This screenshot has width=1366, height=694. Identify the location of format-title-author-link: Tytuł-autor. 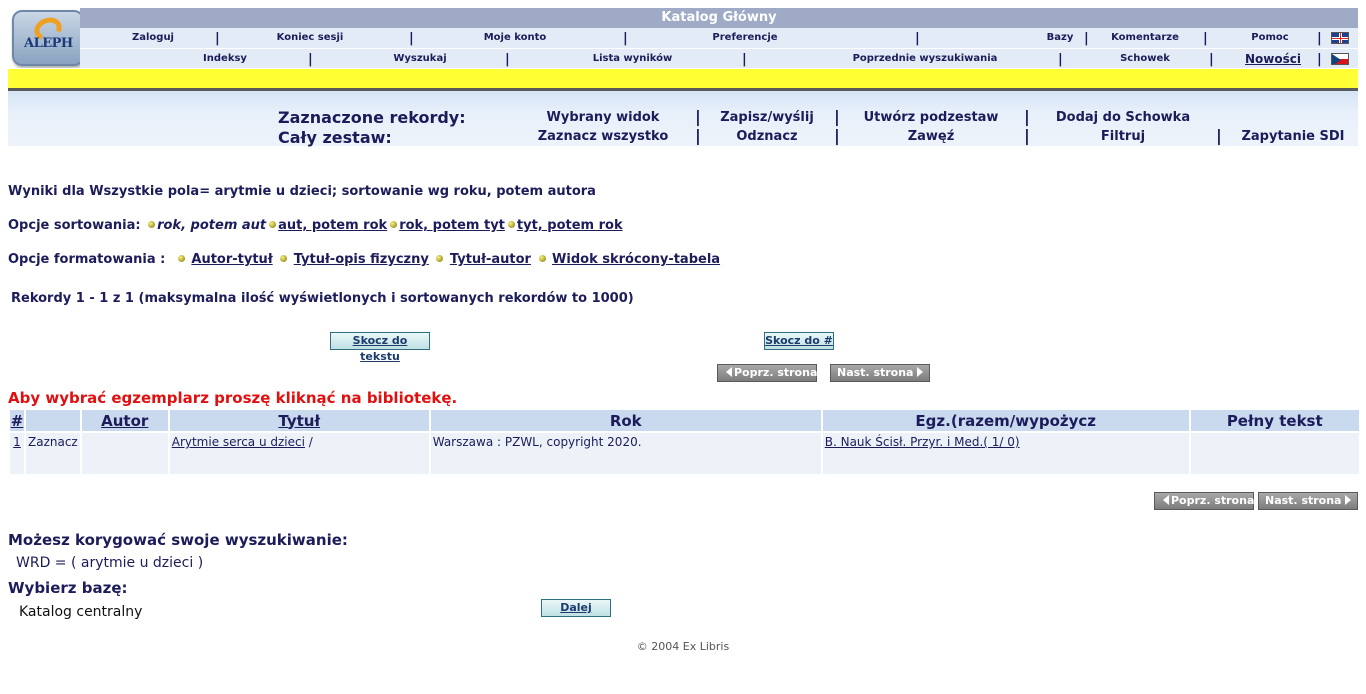
(490, 259).